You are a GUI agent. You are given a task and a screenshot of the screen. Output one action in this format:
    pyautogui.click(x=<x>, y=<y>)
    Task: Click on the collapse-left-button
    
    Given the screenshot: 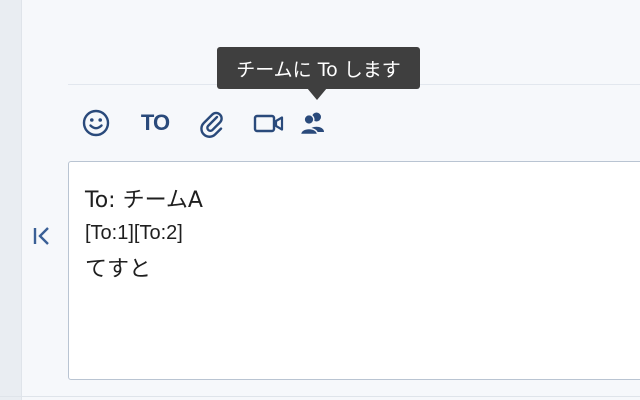 What is the action you would take?
    pyautogui.click(x=42, y=236)
    